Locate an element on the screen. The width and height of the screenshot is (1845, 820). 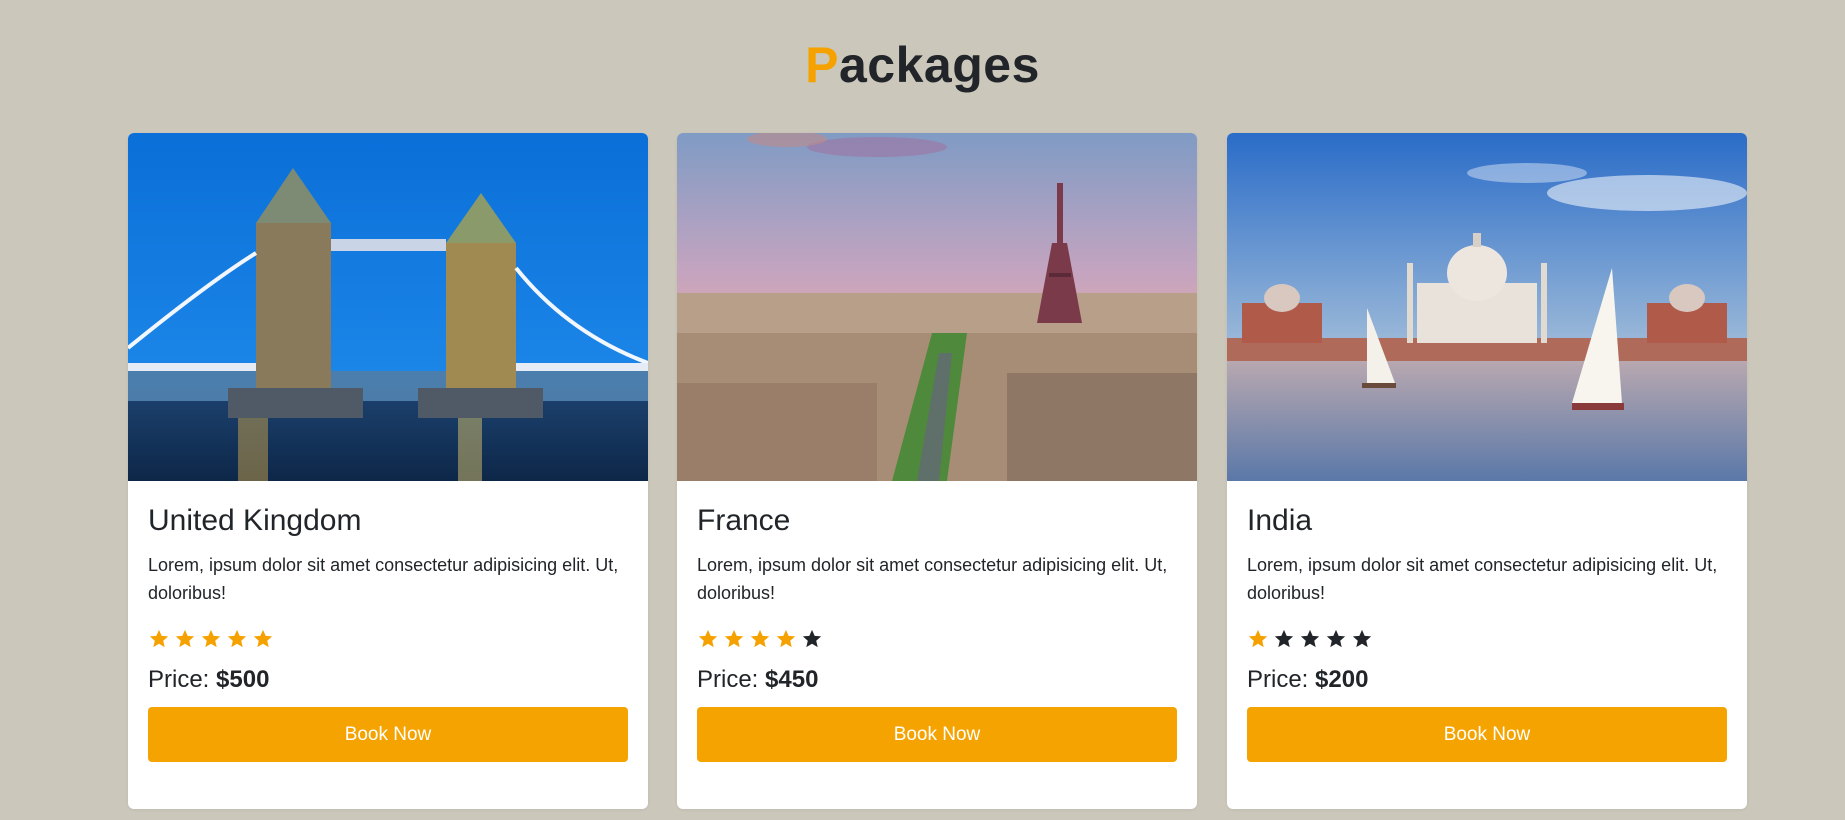
title-rest: ackages is located at coordinates (939, 65).